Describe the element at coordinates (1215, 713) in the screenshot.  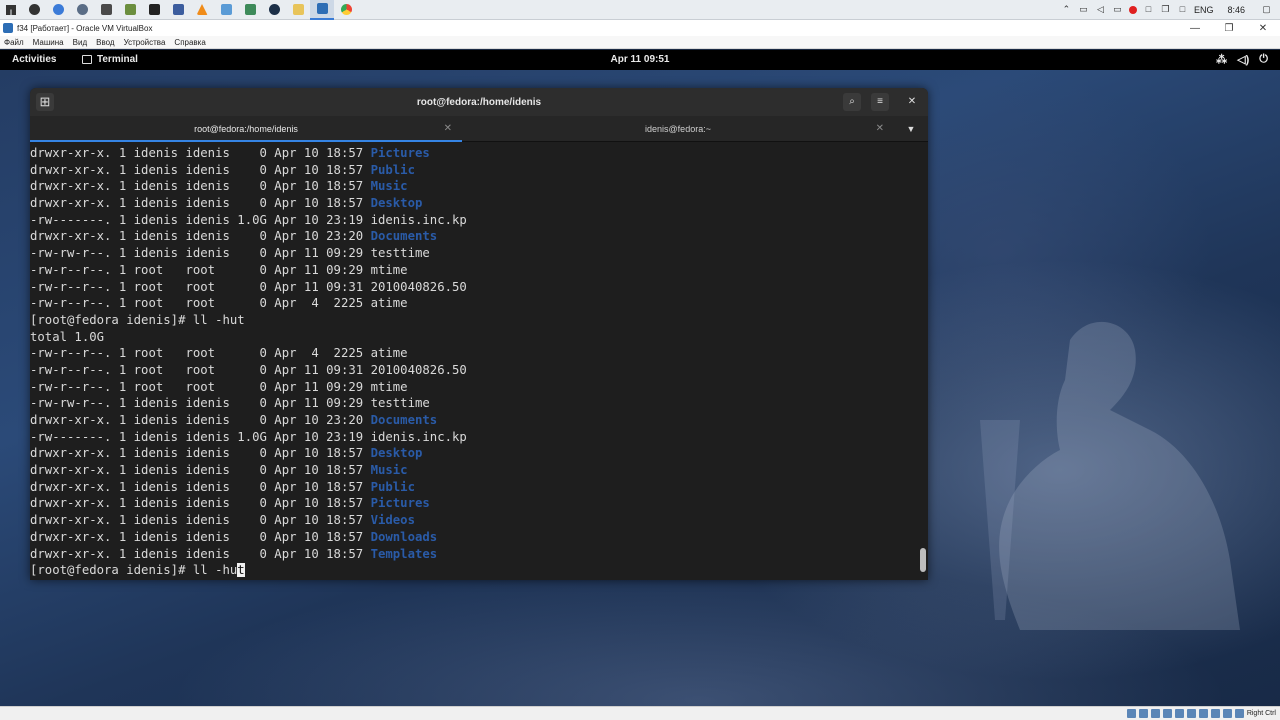
I see `recording-status-icon` at that location.